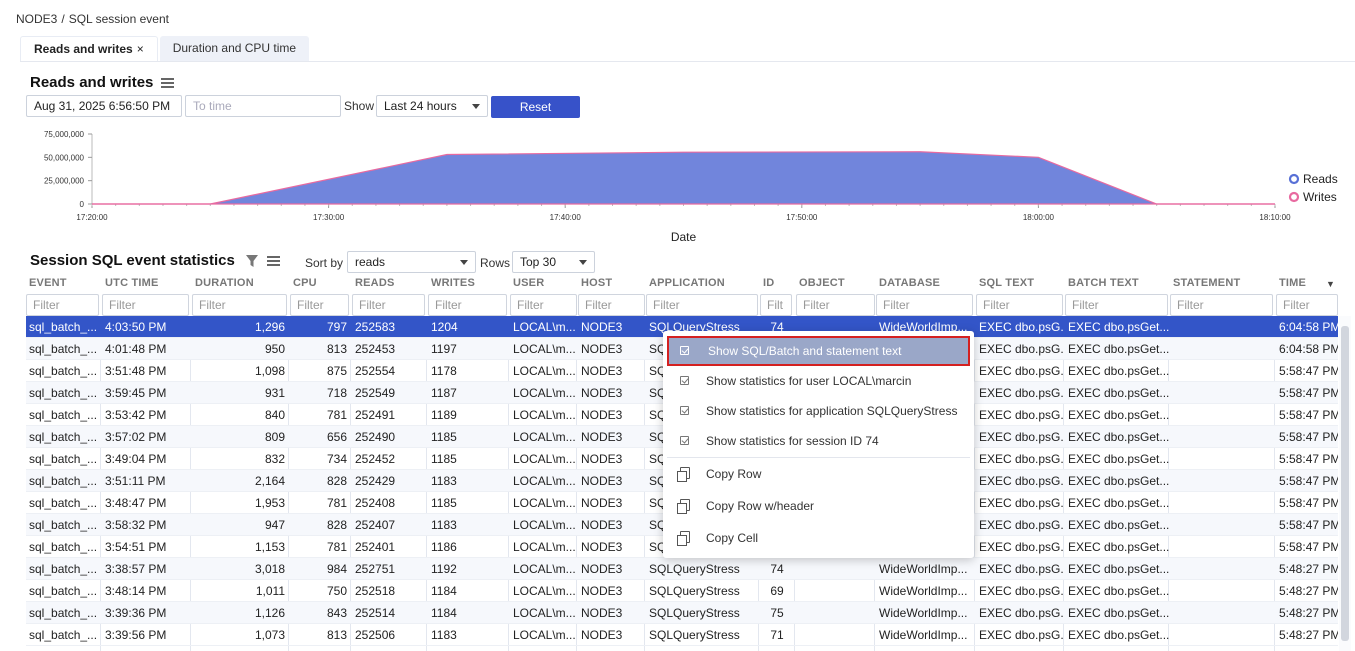 This screenshot has height=651, width=1355. Describe the element at coordinates (389, 415) in the screenshot. I see `cell-reads: 252491` at that location.